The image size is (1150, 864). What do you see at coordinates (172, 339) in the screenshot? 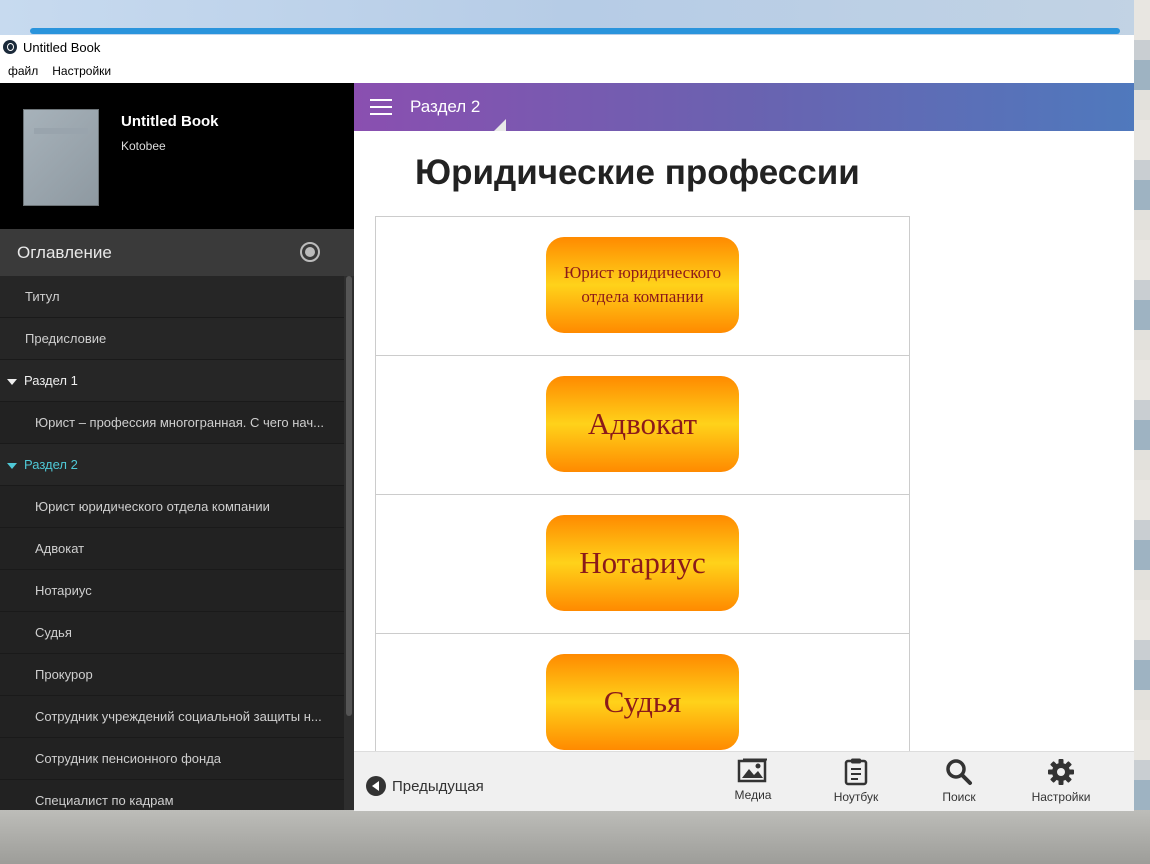
I see `toc-item-preface: Предисловие` at bounding box center [172, 339].